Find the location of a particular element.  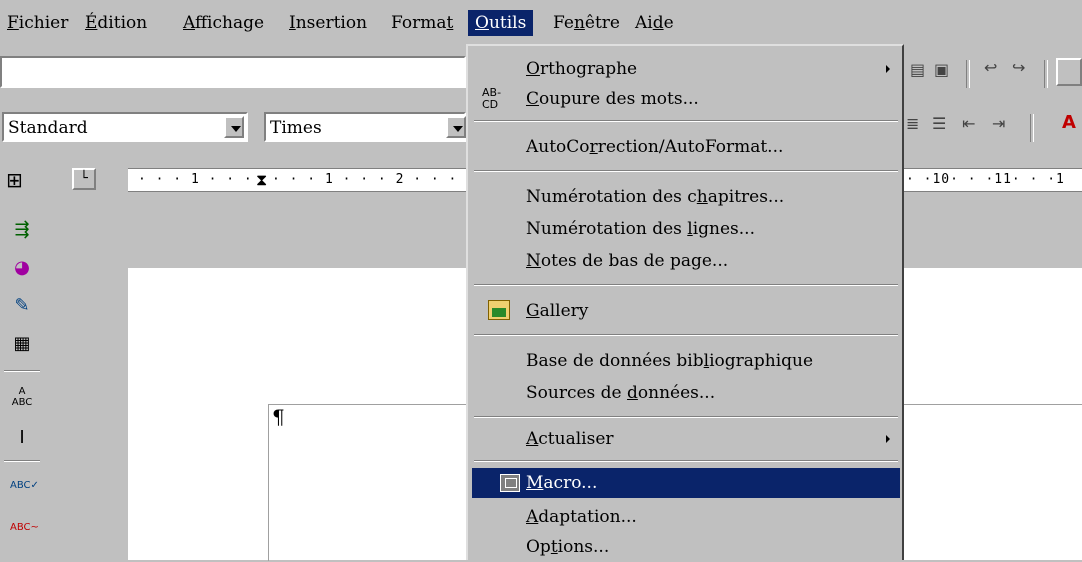

increase-indent-icon: ⇥ is located at coordinates (998, 123).